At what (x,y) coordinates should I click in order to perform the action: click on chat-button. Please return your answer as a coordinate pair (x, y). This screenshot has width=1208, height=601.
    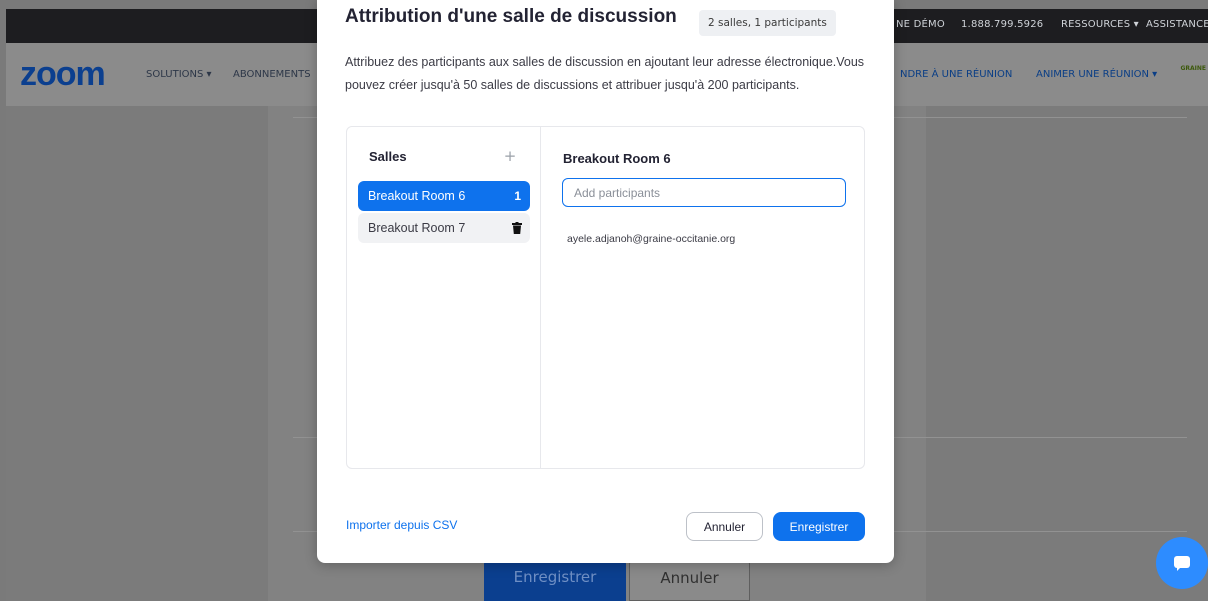
    Looking at the image, I should click on (1182, 563).